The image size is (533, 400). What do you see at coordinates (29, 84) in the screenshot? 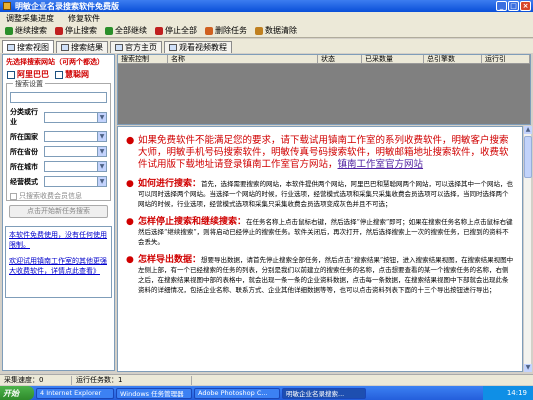
I see `search-settings-legend: 搜索设置` at bounding box center [29, 84].